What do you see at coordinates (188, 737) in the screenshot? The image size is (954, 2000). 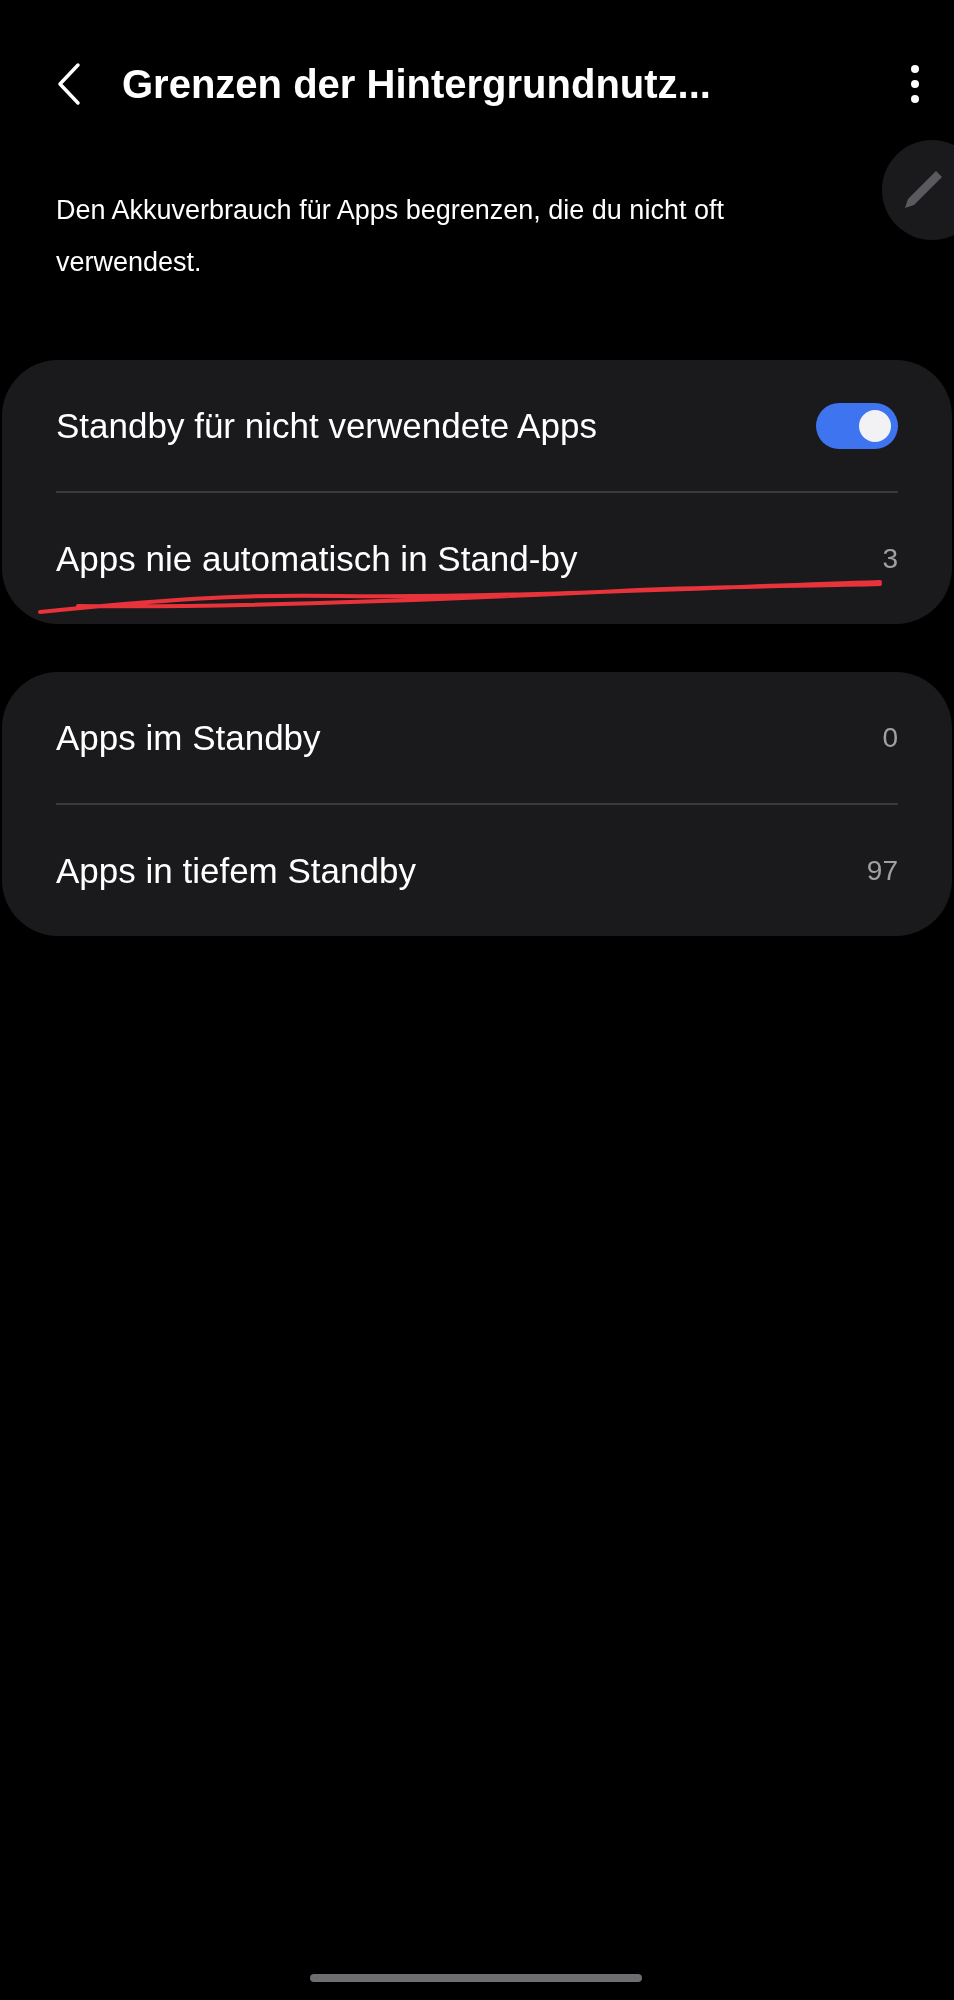 I see `setting-label: Apps im Standby` at bounding box center [188, 737].